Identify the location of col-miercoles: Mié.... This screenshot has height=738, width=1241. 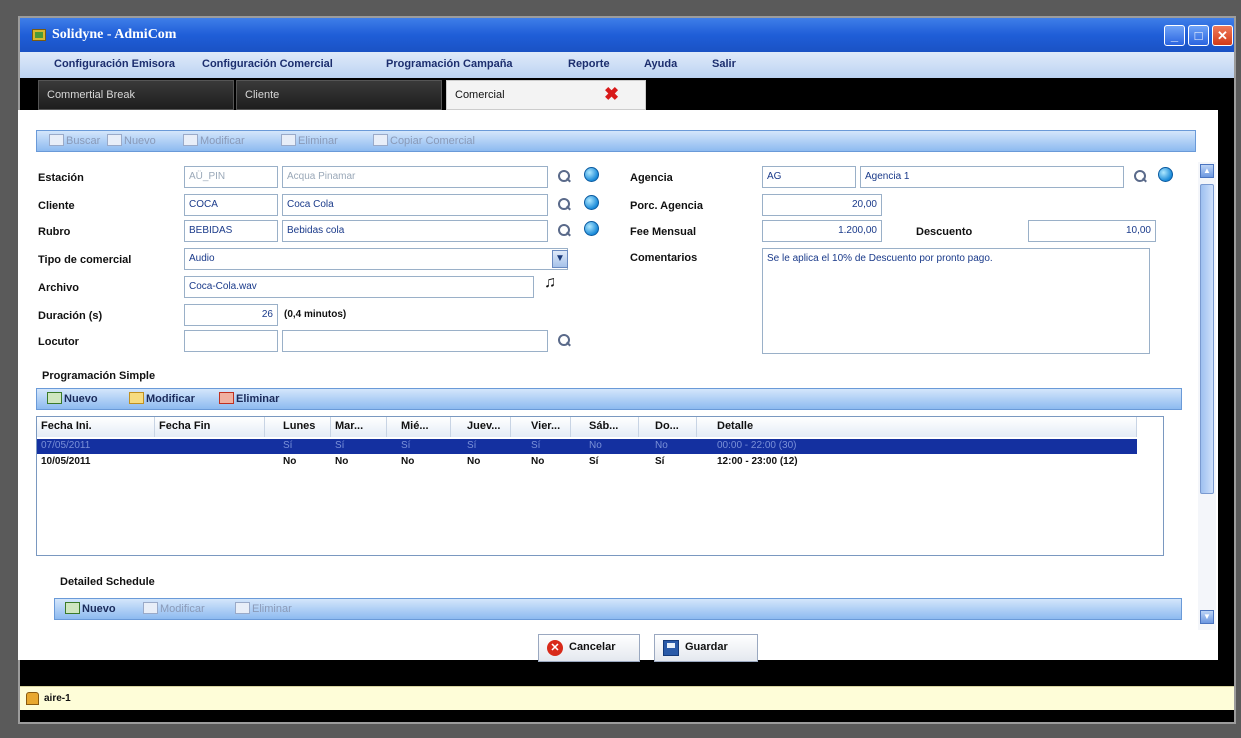
(419, 427).